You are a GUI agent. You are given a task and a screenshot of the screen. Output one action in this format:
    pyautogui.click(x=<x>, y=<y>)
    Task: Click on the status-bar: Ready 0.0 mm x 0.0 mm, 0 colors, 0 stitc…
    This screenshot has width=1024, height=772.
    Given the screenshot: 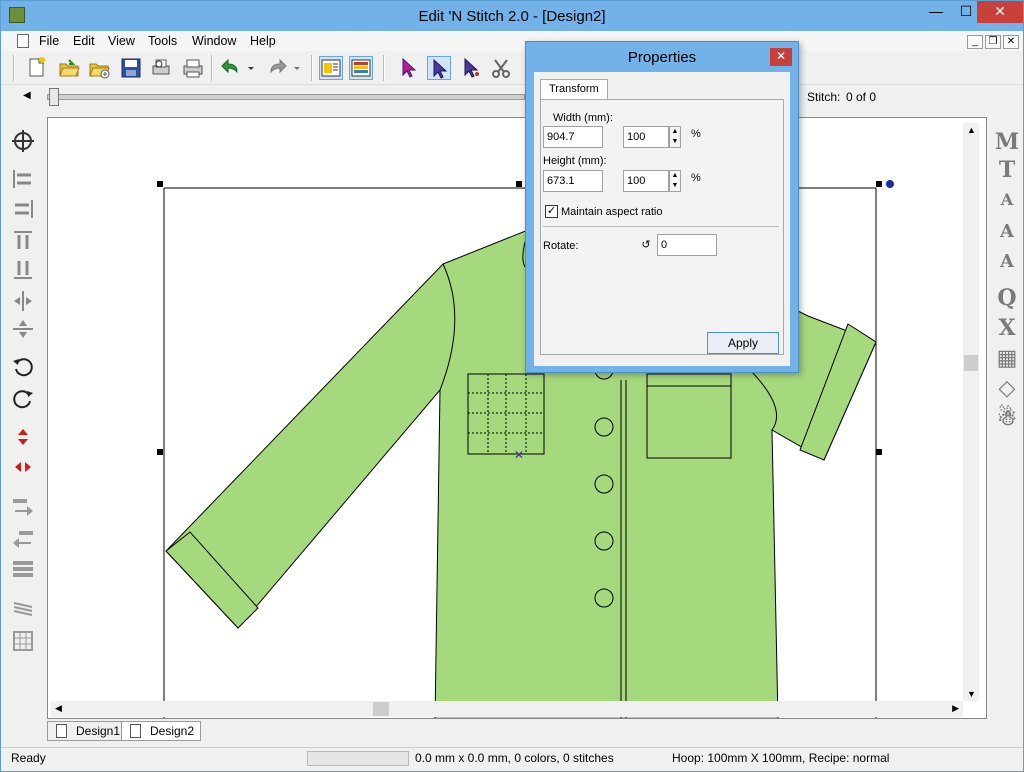 What is the action you would take?
    pyautogui.click(x=512, y=759)
    